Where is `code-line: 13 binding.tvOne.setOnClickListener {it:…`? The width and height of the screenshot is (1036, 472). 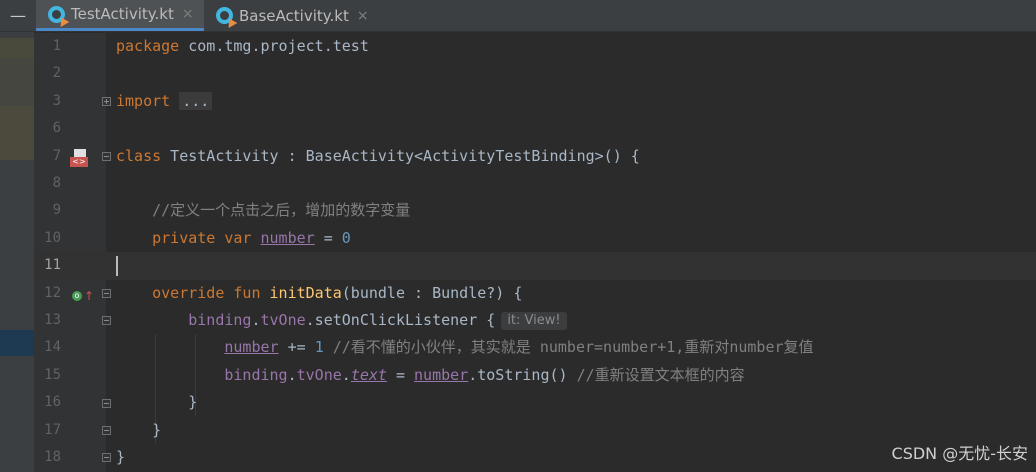
code-line: 13 binding.tvOne.setOnClickListener {it:… is located at coordinates (535, 320).